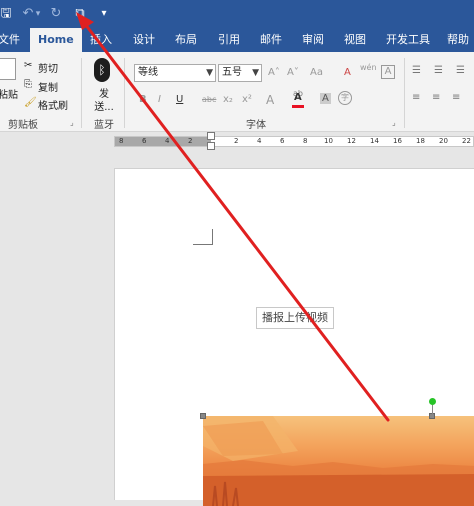 The image size is (474, 506). Describe the element at coordinates (8, 69) in the screenshot. I see `paste-icon` at that location.